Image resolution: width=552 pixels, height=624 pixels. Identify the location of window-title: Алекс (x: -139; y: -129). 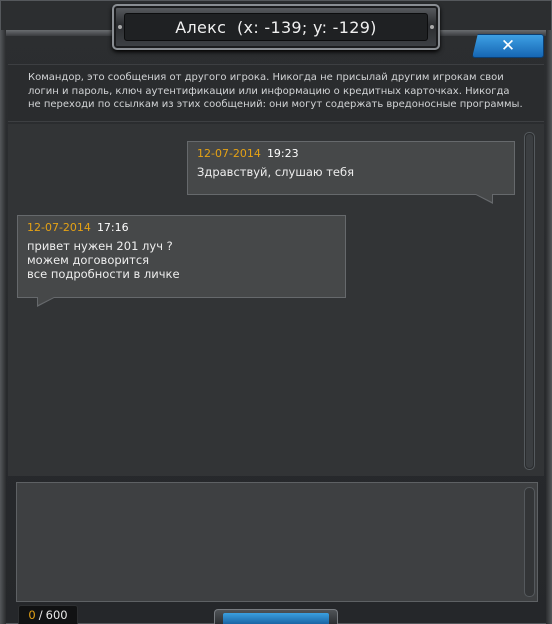
(276, 27).